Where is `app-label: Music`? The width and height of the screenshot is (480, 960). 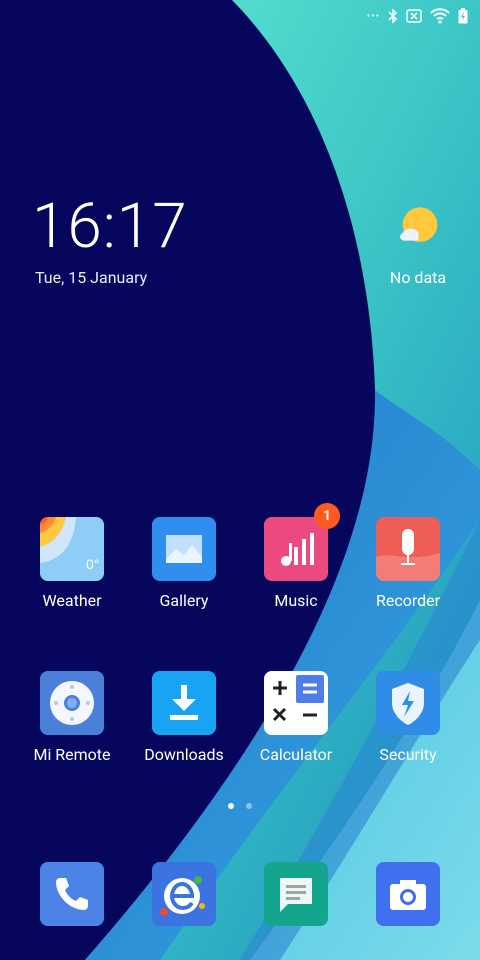 app-label: Music is located at coordinates (296, 600).